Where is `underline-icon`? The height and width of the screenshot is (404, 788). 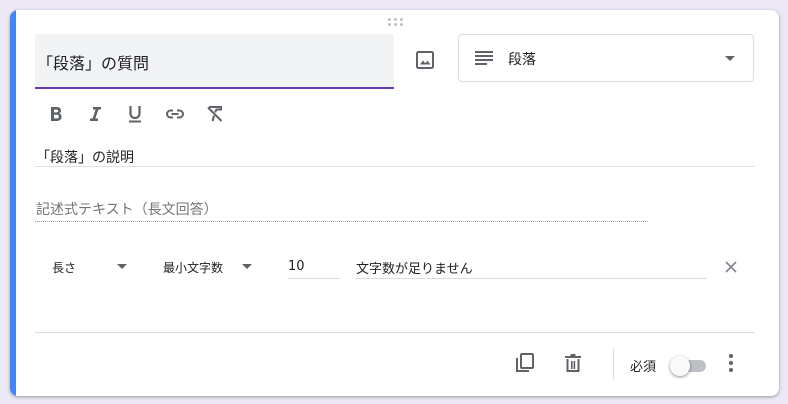 underline-icon is located at coordinates (135, 114).